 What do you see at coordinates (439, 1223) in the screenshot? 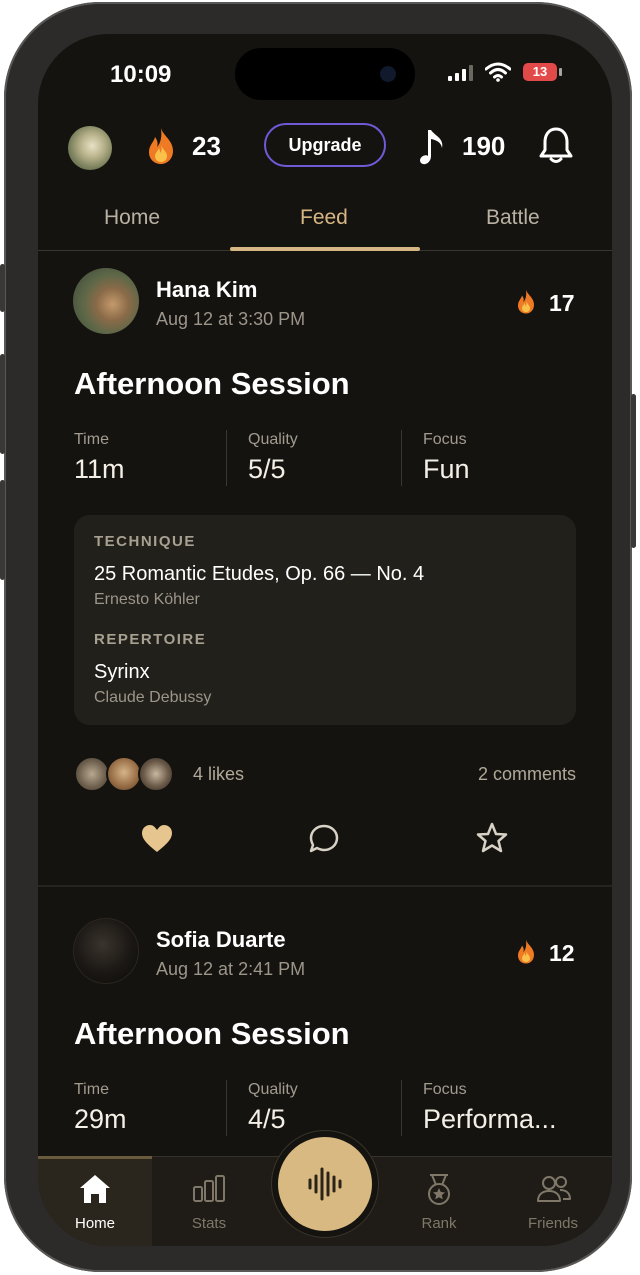
I see `nav-label: Rank` at bounding box center [439, 1223].